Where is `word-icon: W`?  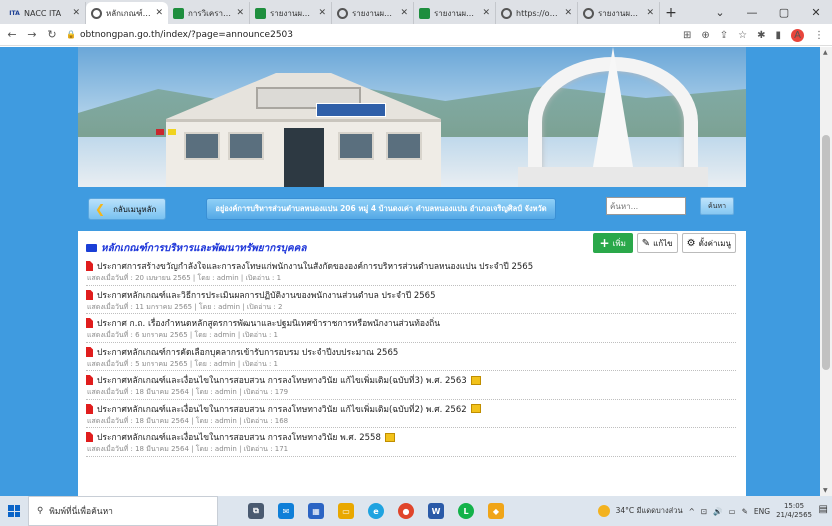 word-icon: W is located at coordinates (436, 511).